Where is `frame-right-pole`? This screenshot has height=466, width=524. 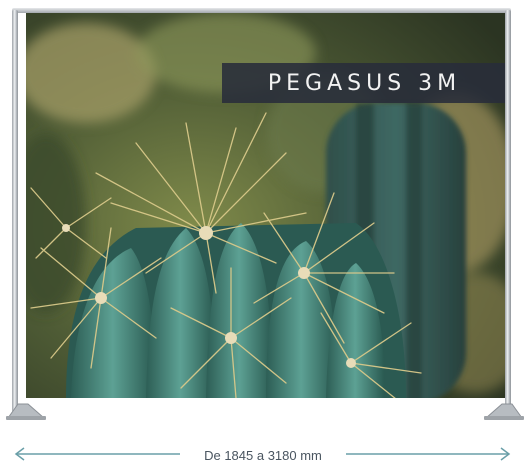
frame-right-pole is located at coordinates (508, 211).